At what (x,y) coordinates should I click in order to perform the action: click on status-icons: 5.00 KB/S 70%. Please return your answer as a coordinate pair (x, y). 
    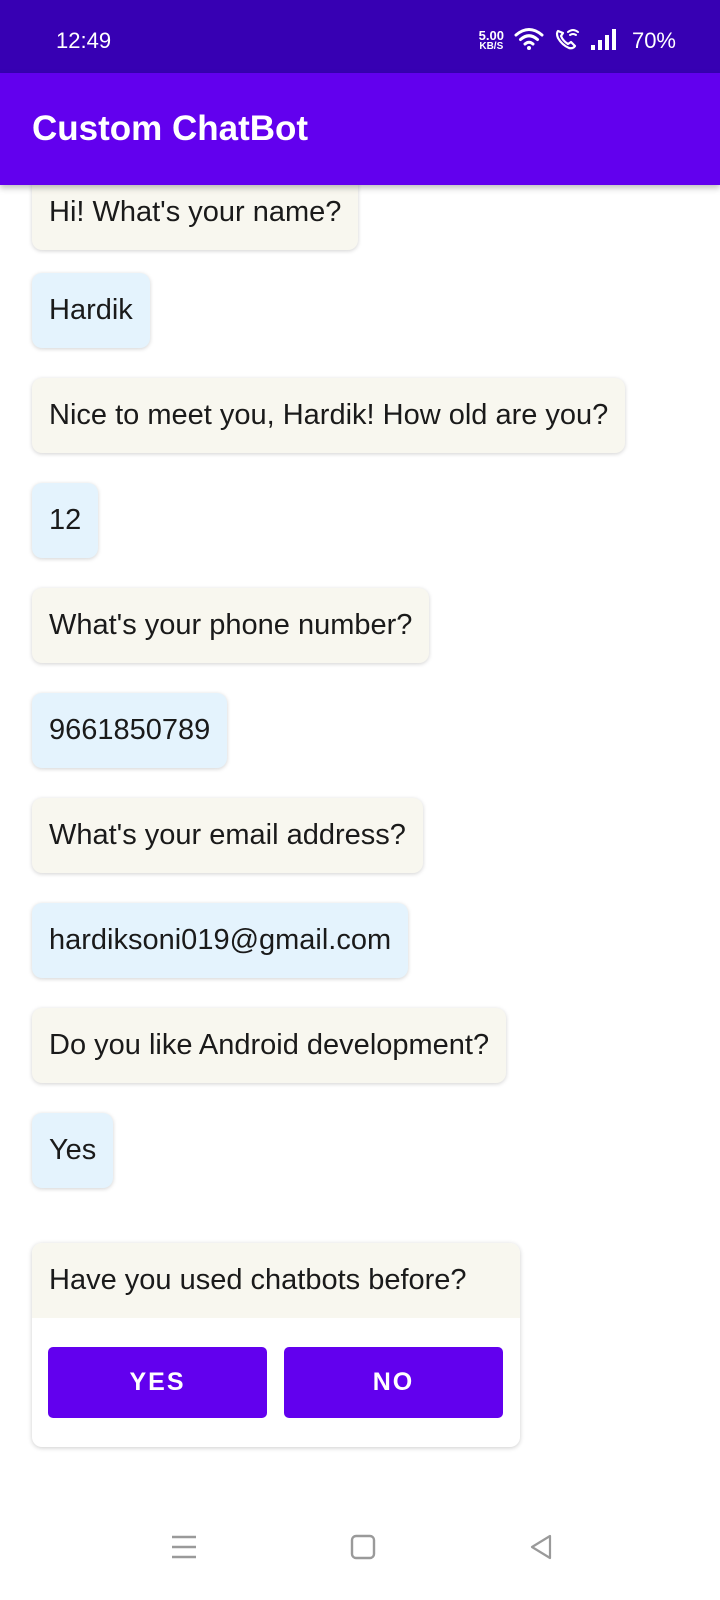
    Looking at the image, I should click on (577, 41).